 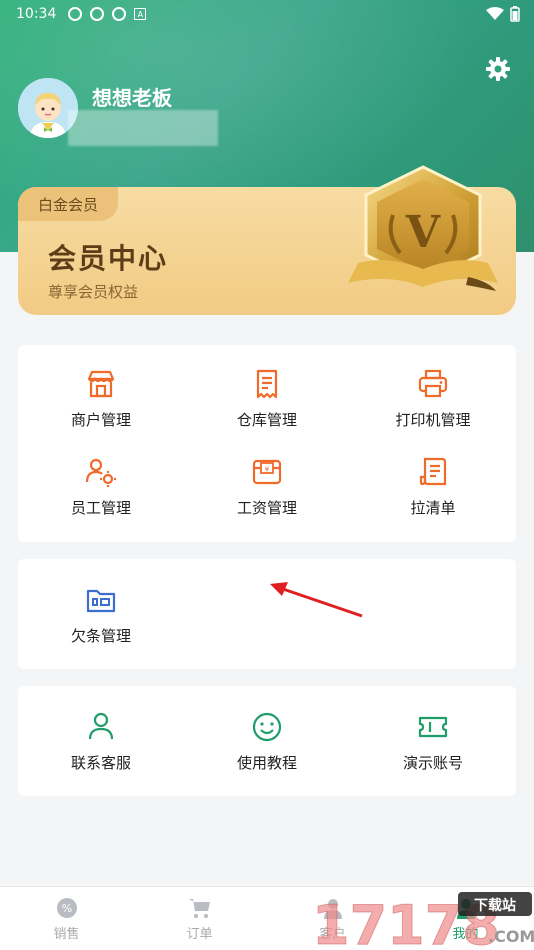 I want to click on vip-badge-letter: V, so click(x=423, y=232).